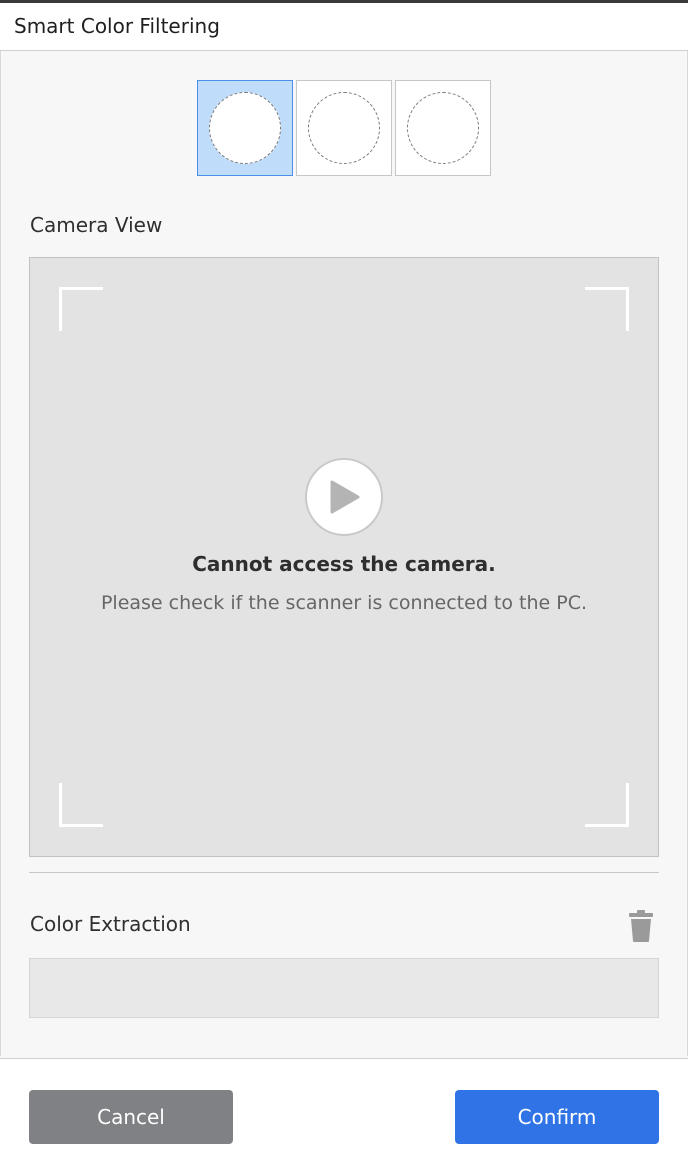  What do you see at coordinates (0, 553) in the screenshot?
I see `left-border` at bounding box center [0, 553].